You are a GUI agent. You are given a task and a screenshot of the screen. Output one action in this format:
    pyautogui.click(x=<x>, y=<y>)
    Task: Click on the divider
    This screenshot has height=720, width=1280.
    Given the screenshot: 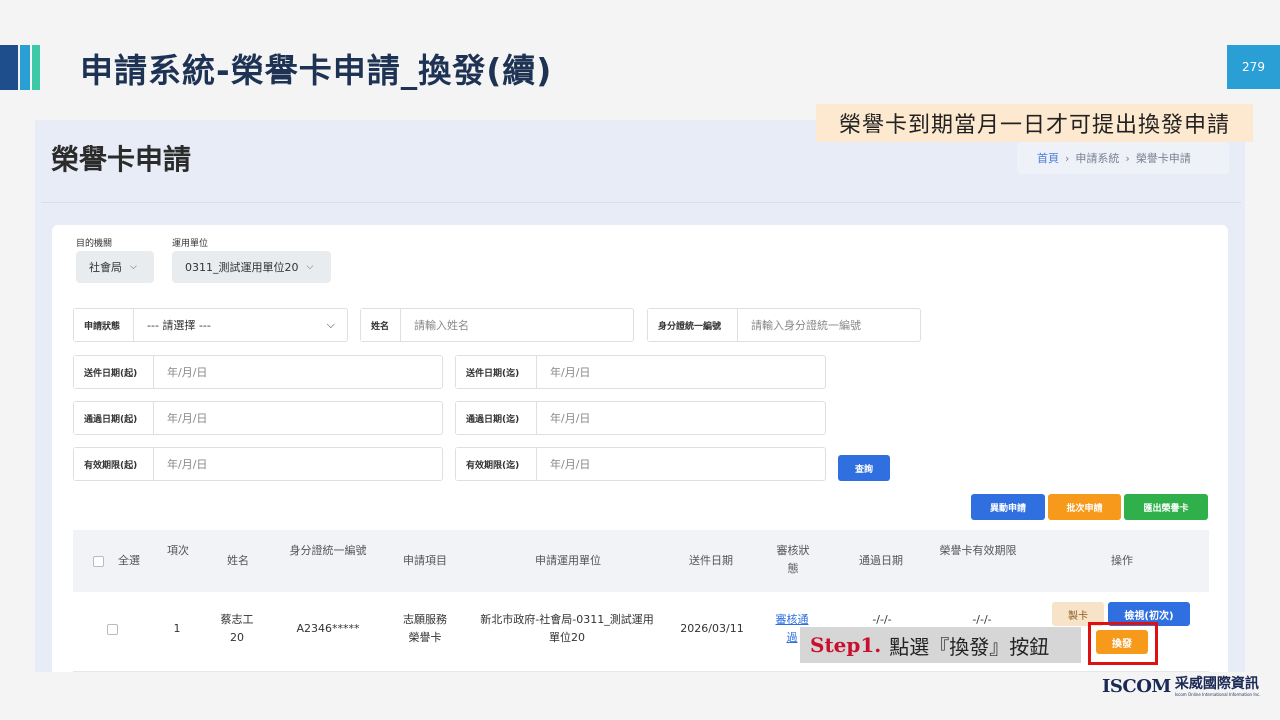 What is the action you would take?
    pyautogui.click(x=641, y=202)
    